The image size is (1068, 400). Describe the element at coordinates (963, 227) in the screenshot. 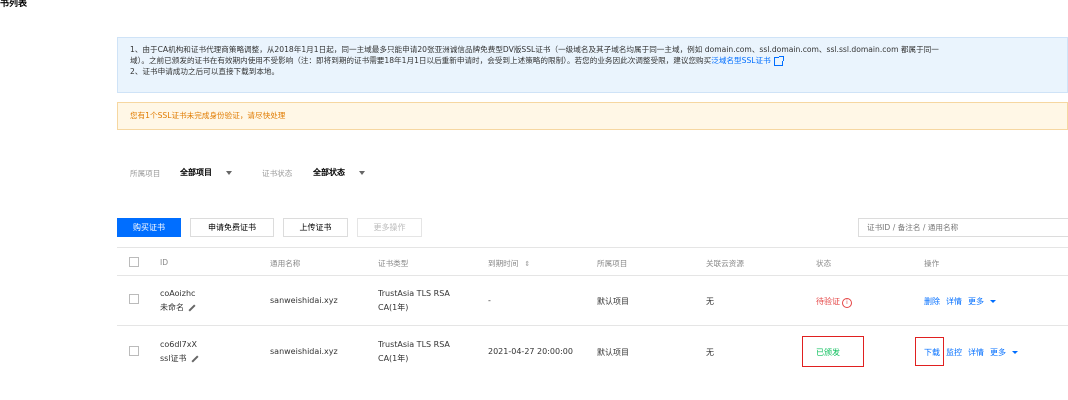

I see `search-input` at that location.